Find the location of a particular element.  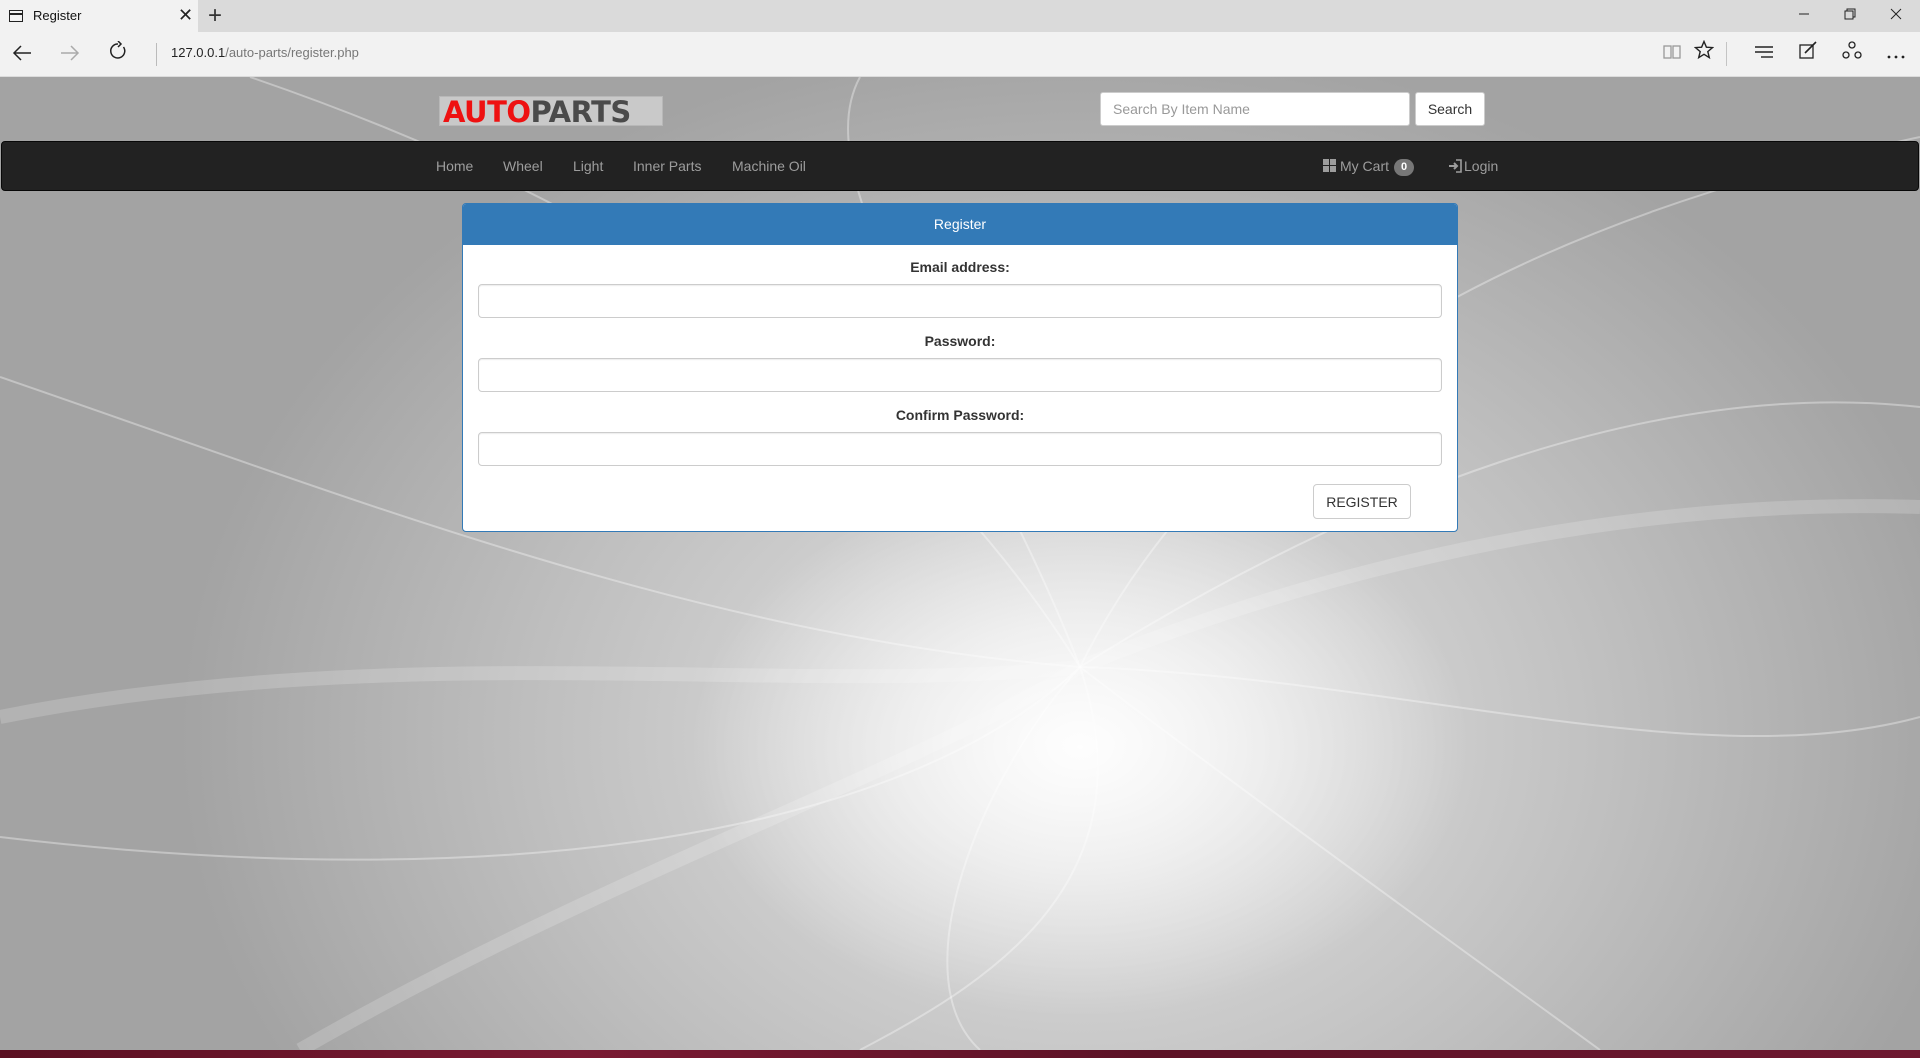

more-icon is located at coordinates (1896, 54).